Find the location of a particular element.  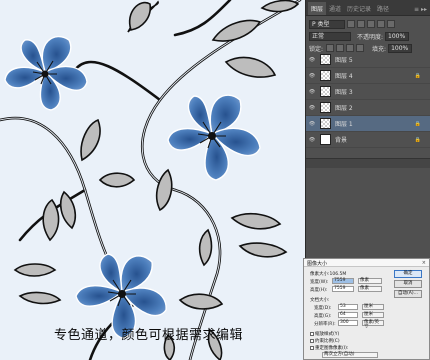

resolution-label: 分辨率(R): is located at coordinates (325, 324).